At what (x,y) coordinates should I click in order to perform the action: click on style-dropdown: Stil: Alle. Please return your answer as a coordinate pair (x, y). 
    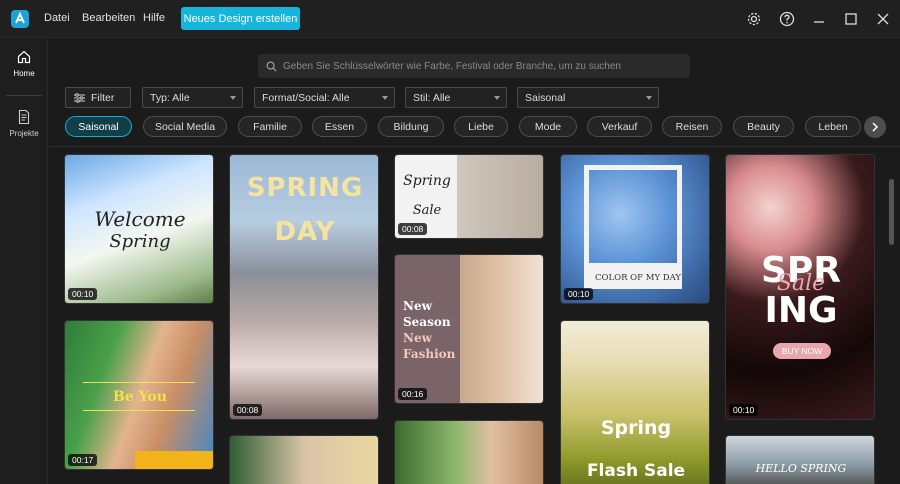
    Looking at the image, I should click on (456, 97).